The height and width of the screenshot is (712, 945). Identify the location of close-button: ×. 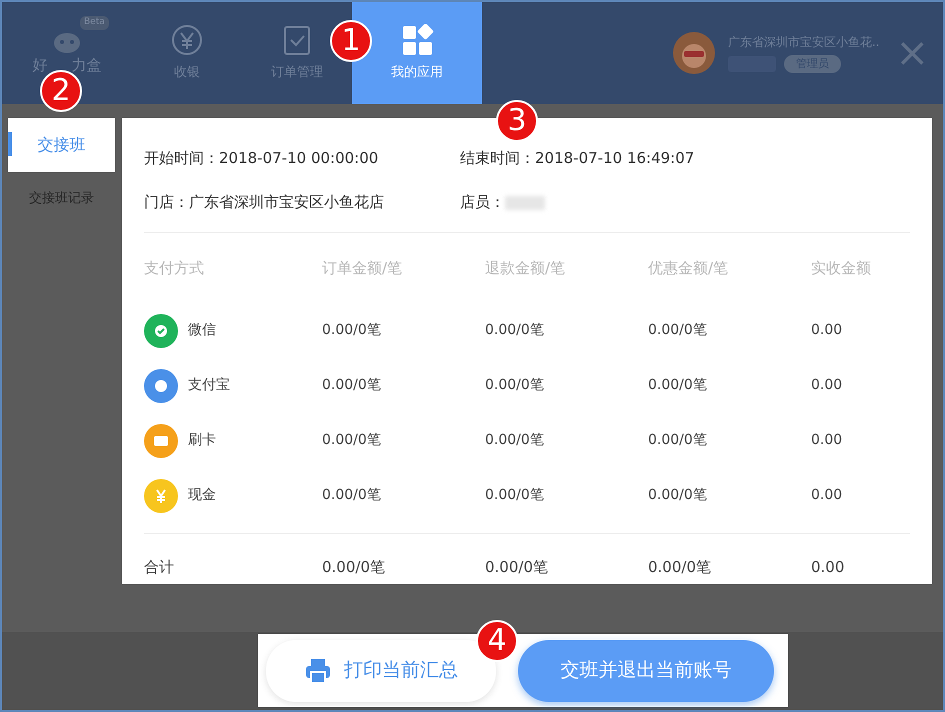
(912, 53).